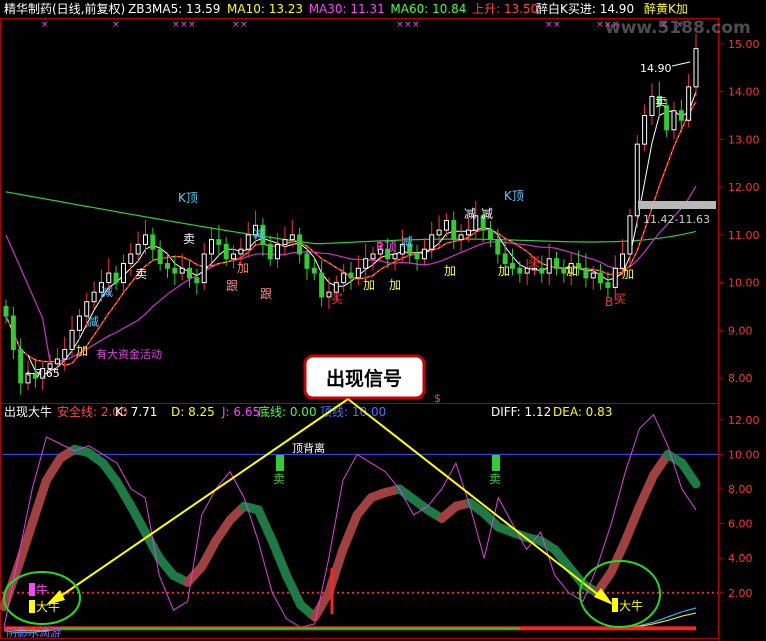 The image size is (766, 641). What do you see at coordinates (505, 9) in the screenshot?
I see `ma-legend-item: 上升: 13.50` at bounding box center [505, 9].